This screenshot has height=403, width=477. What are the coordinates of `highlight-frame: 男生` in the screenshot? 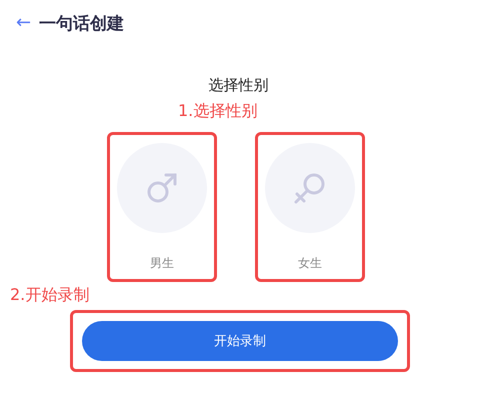 It's located at (162, 207).